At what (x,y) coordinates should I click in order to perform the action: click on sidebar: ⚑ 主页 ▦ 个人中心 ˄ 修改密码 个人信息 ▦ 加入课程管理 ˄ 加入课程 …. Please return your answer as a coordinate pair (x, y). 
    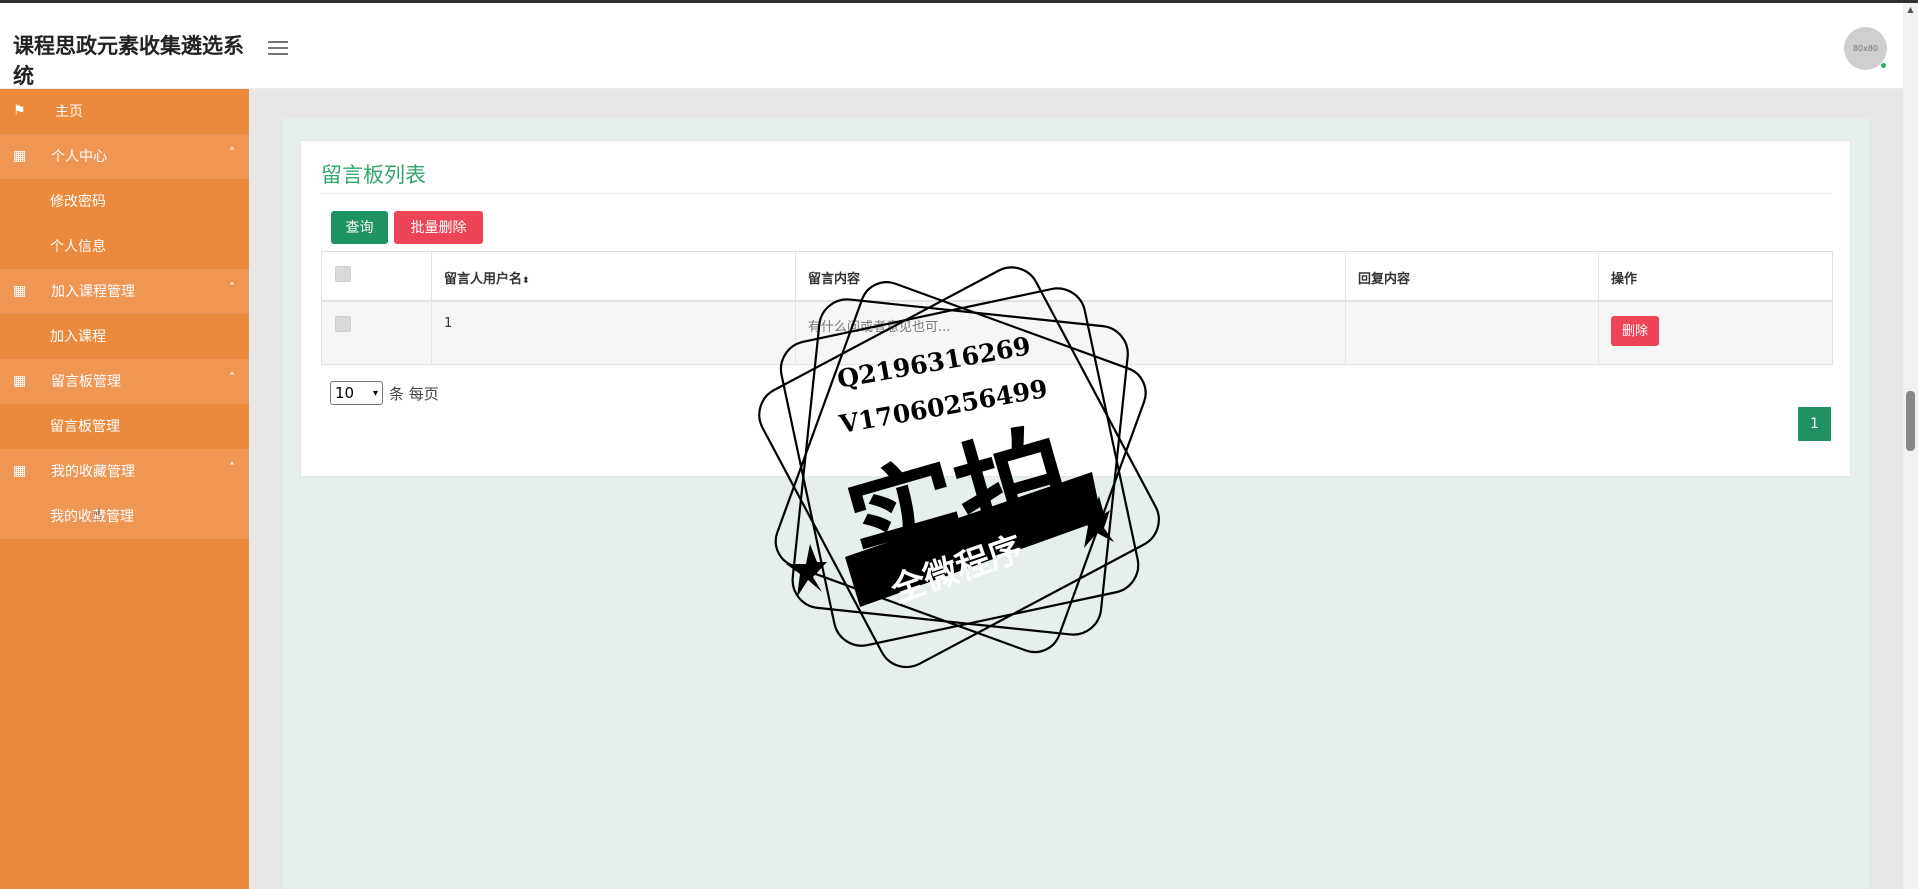
    Looking at the image, I should click on (124, 489).